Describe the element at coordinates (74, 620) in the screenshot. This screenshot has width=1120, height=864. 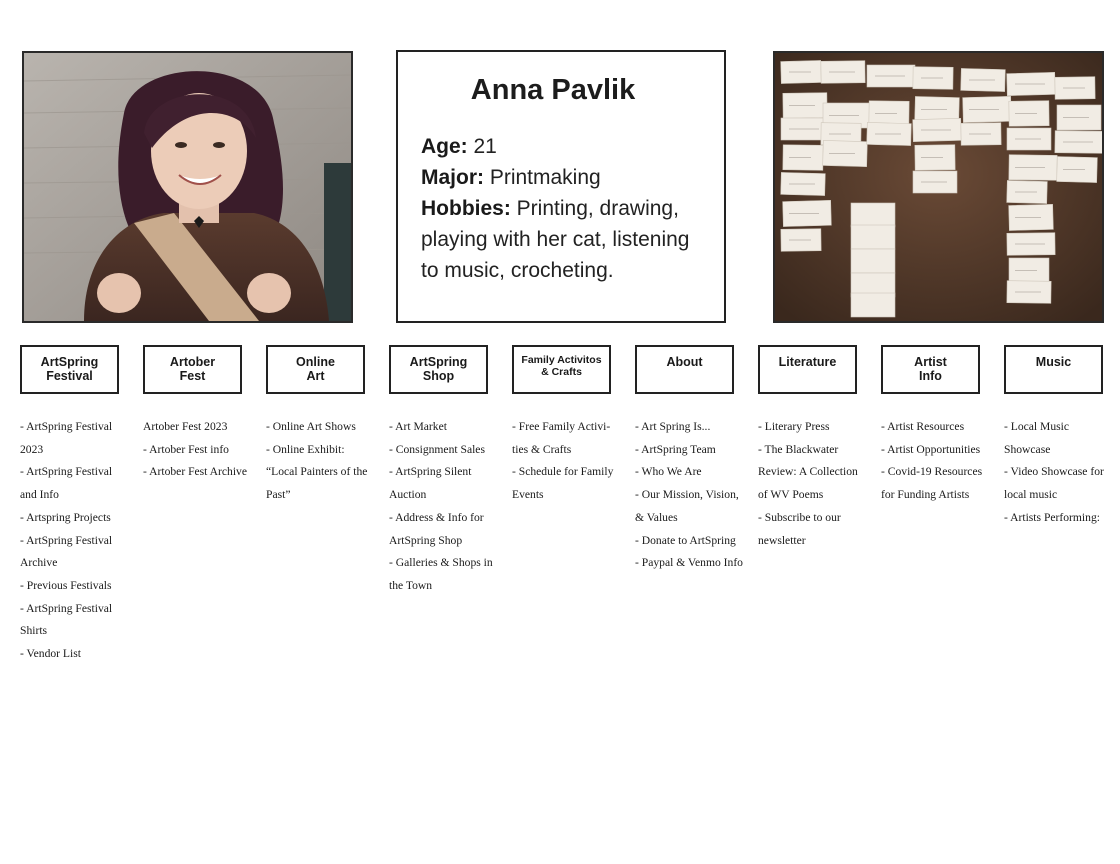
I see `submenu-link: - ArtSpring Festival Shirts` at that location.